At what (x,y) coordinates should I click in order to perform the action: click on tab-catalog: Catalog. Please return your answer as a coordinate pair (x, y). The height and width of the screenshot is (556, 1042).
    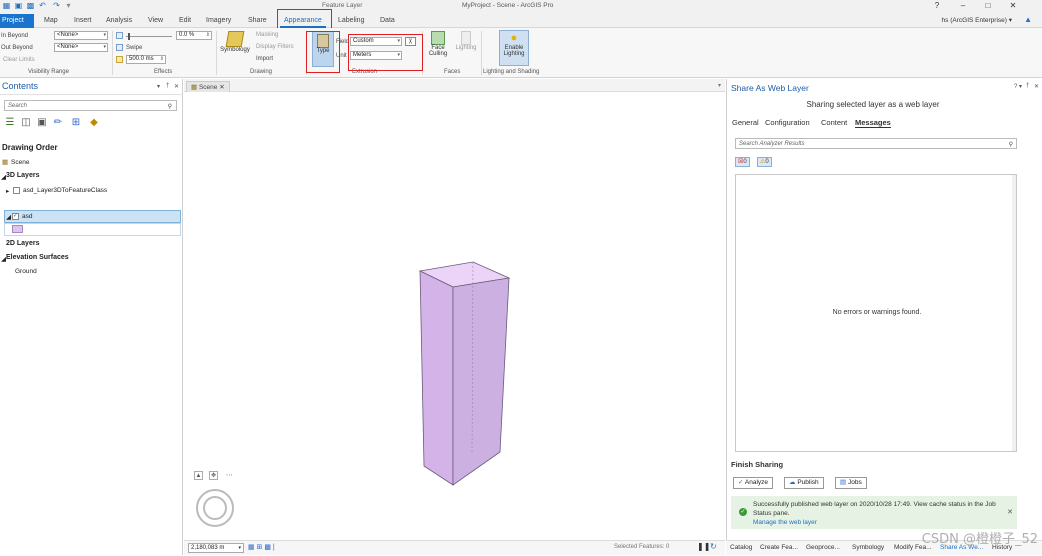
    Looking at the image, I should click on (741, 547).